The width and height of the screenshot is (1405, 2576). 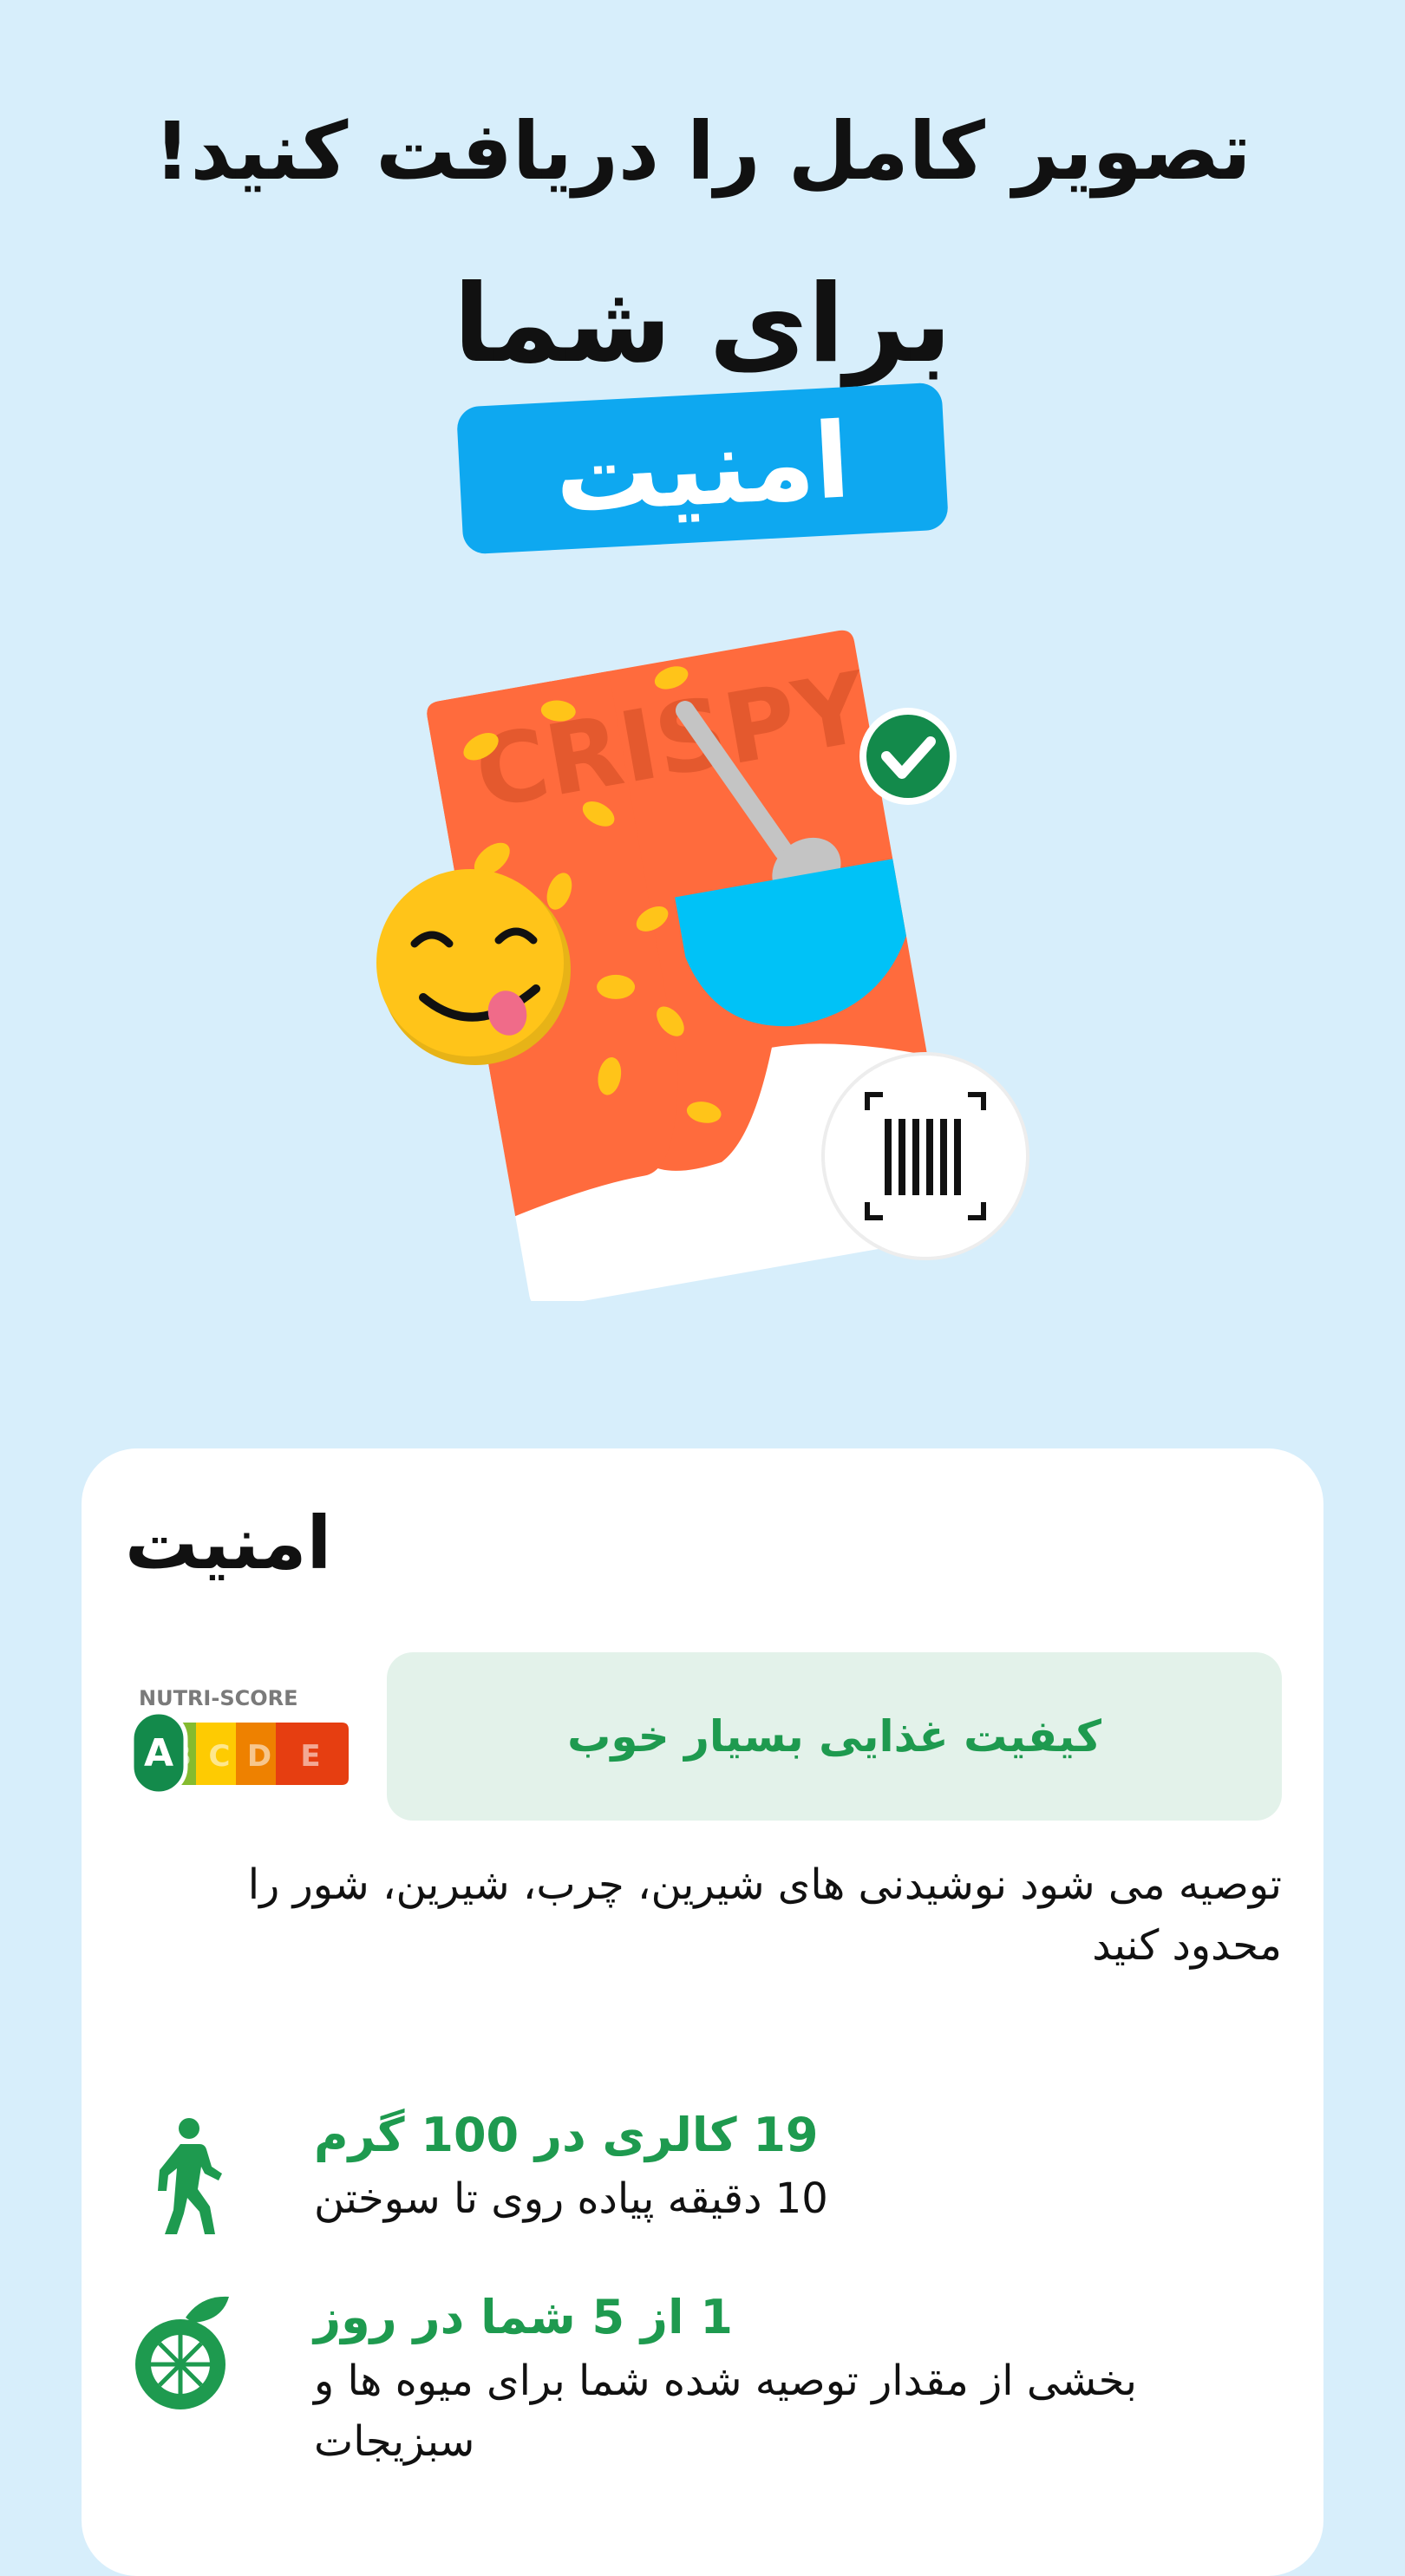 I want to click on fact-headline: 1 از 5 شما در روز, so click(x=524, y=2317).